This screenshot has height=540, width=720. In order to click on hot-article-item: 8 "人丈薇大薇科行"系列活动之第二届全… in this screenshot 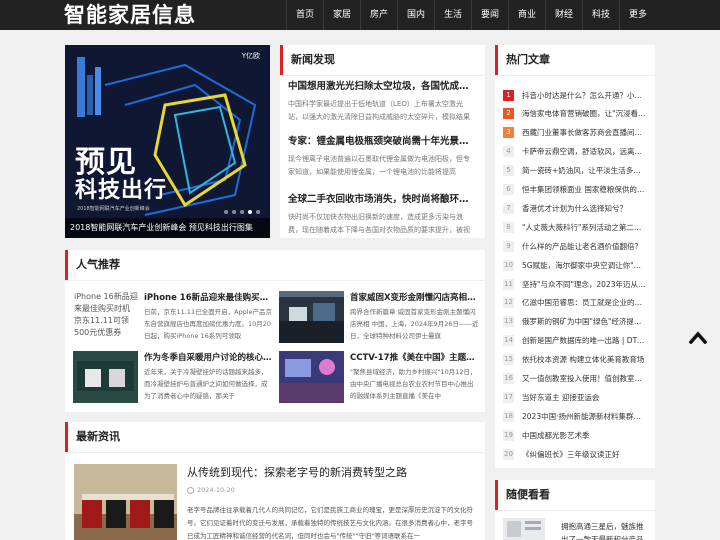, I will do `click(575, 227)`.